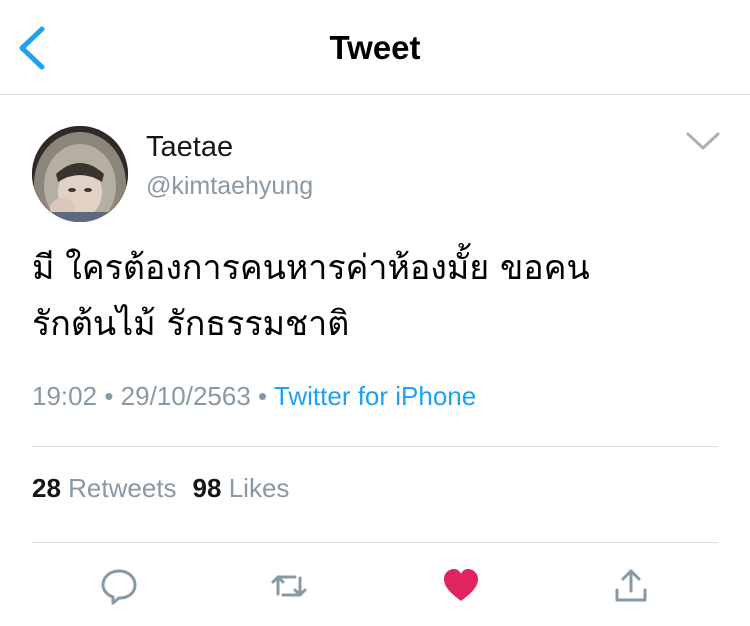 This screenshot has width=750, height=626. I want to click on author-name: Taetae, so click(189, 147).